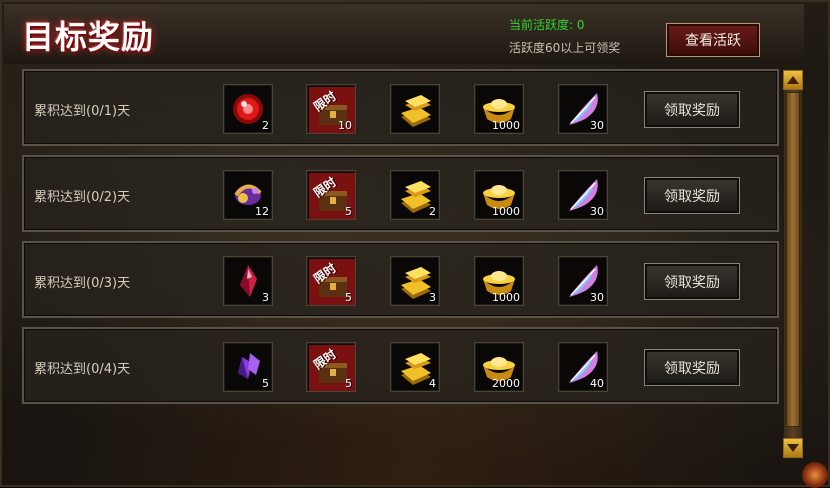 The width and height of the screenshot is (830, 488). I want to click on item-quantity: 12, so click(262, 211).